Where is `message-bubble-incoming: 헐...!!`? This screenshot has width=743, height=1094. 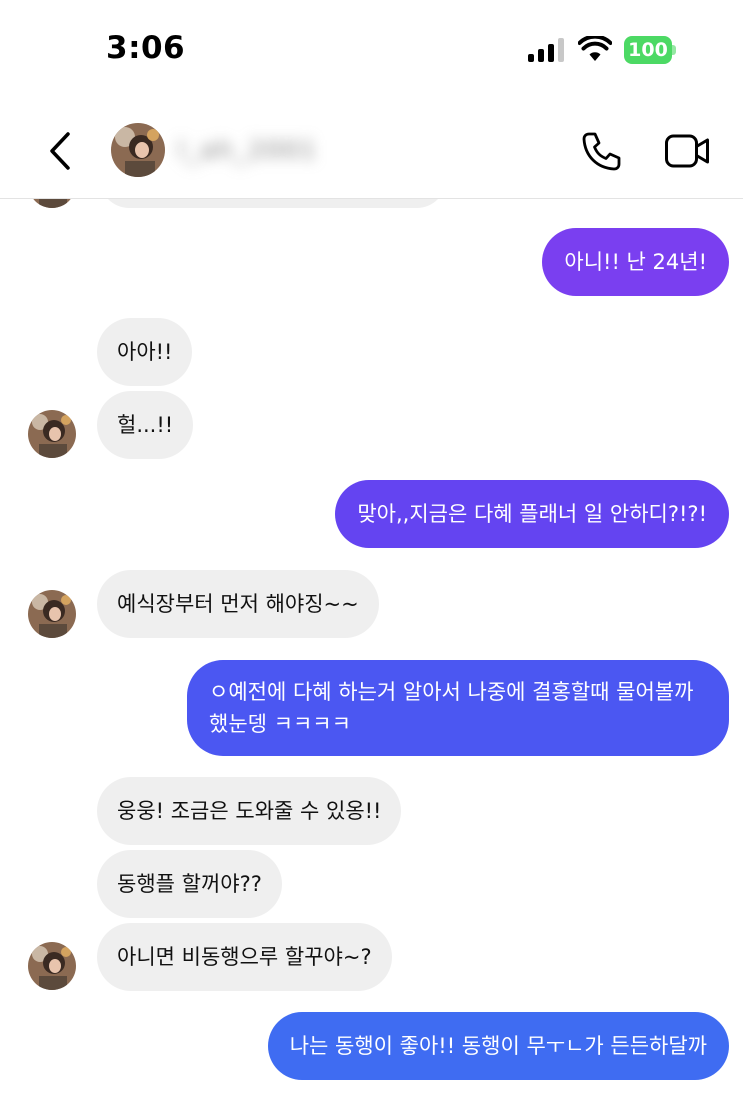
message-bubble-incoming: 헐...!! is located at coordinates (145, 425).